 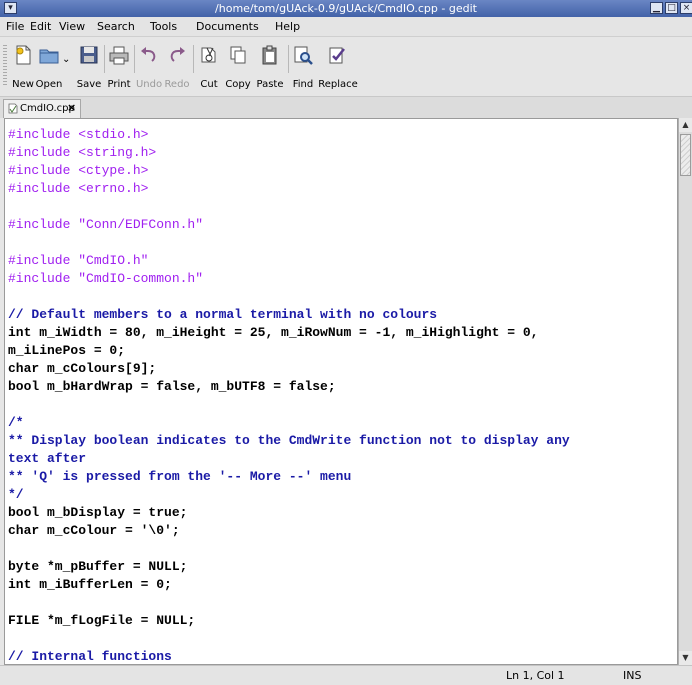 I want to click on close-window-icon: ×, so click(x=686, y=8).